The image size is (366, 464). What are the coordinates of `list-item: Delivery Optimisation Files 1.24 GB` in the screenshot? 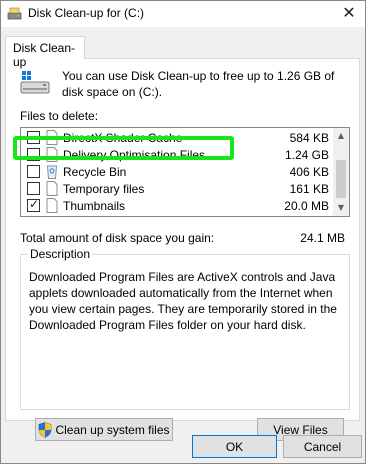 It's located at (178, 154).